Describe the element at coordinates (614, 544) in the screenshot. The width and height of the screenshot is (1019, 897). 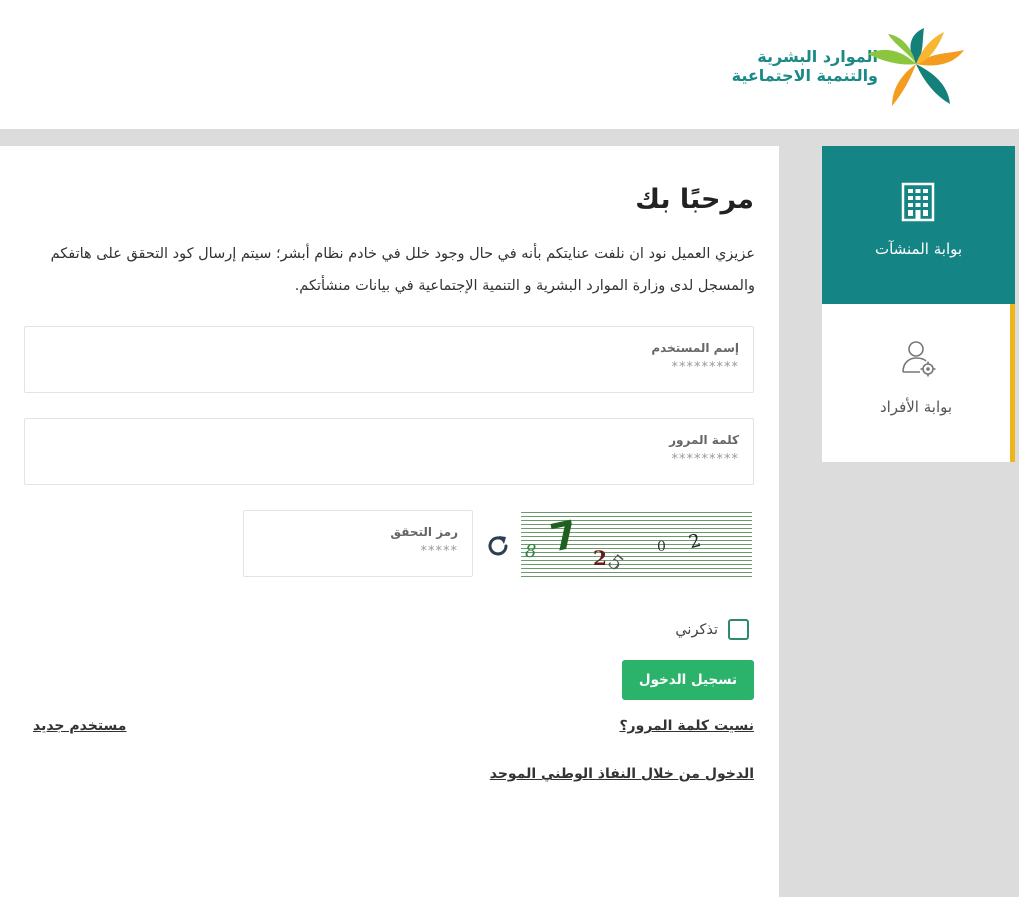
I see `captcha-glyphs: 8 7 2 5 0 2` at that location.